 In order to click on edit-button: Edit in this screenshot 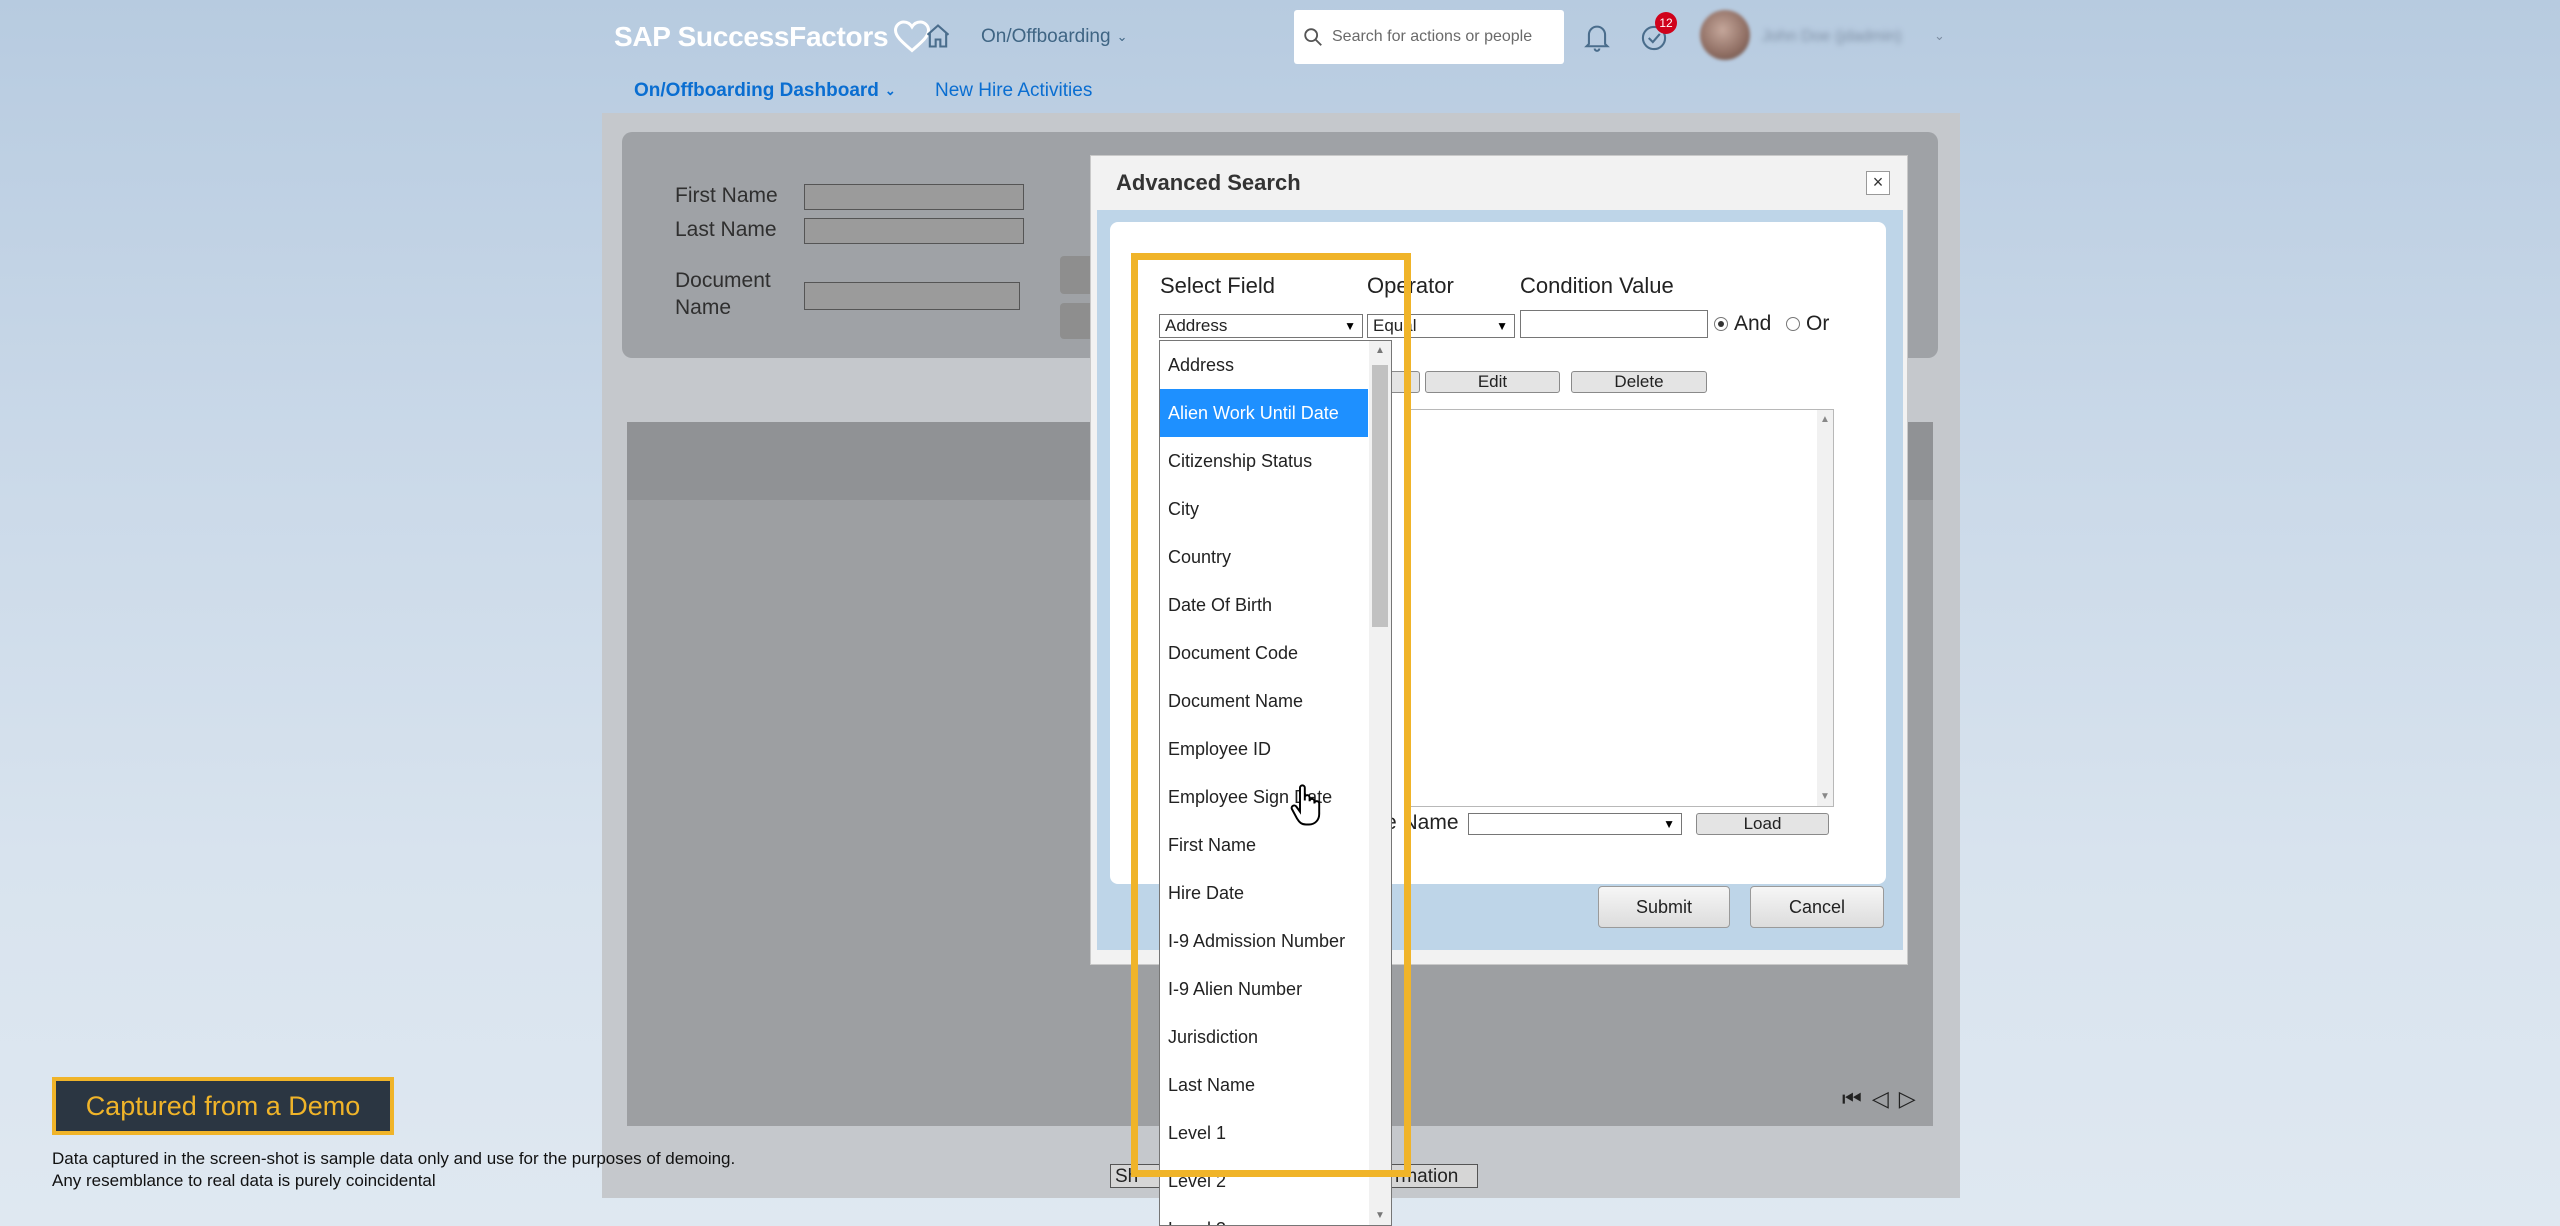, I will do `click(1492, 382)`.